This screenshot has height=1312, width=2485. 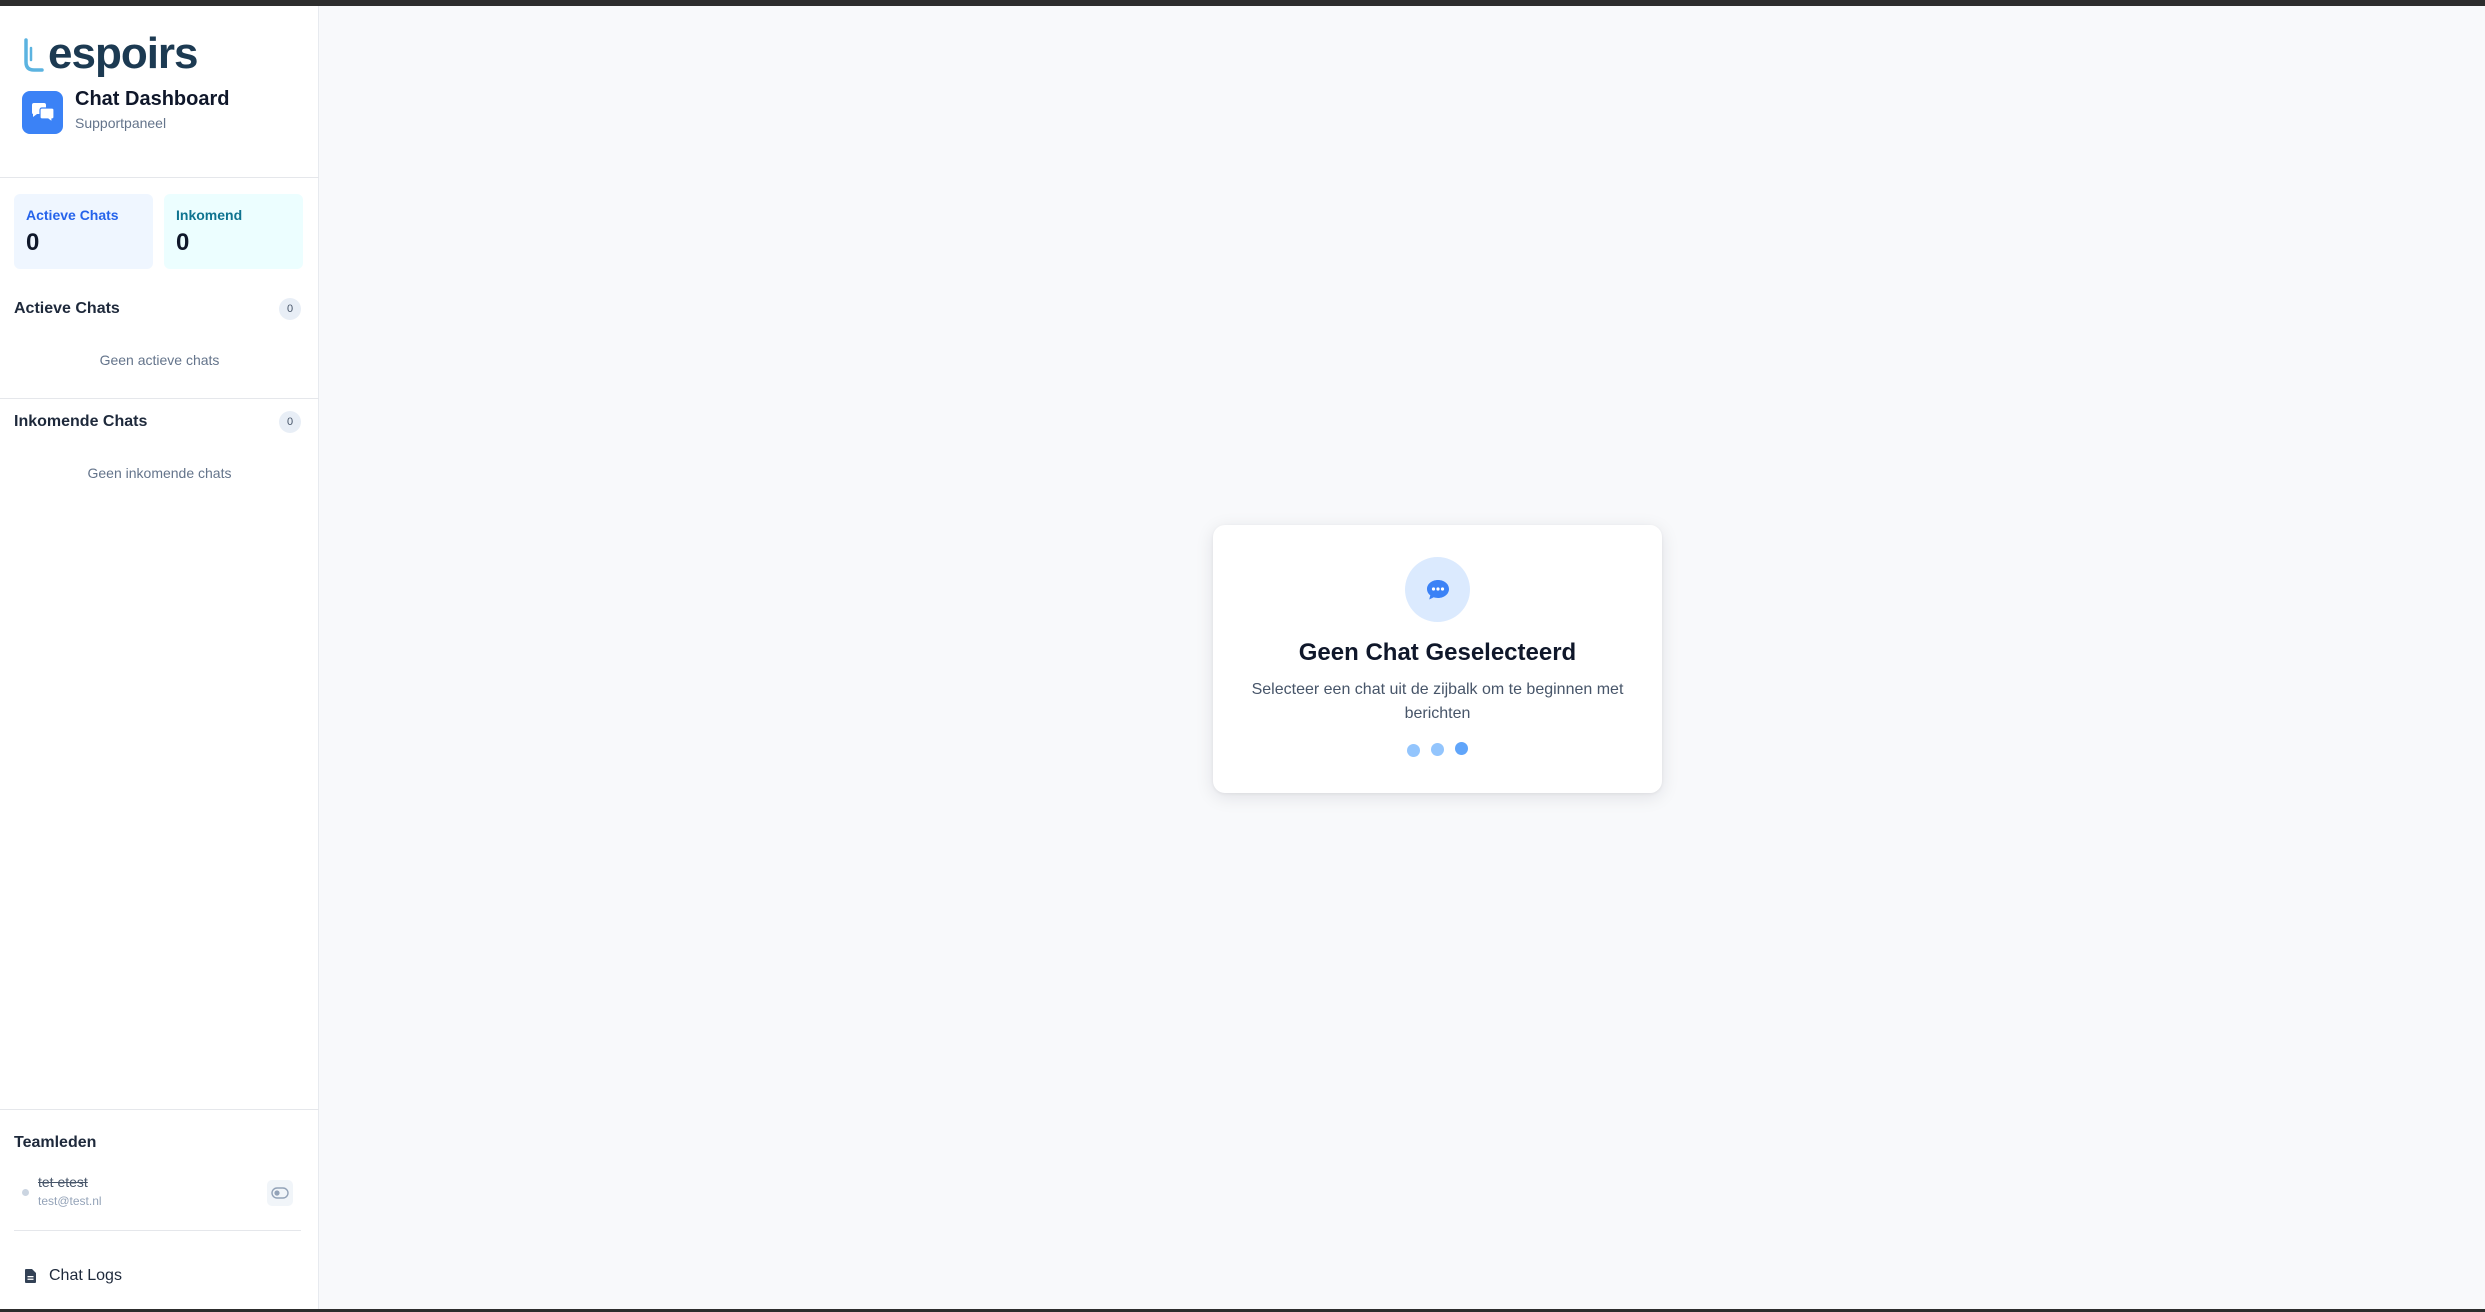 What do you see at coordinates (209, 215) in the screenshot?
I see `stat-label: Inkomend` at bounding box center [209, 215].